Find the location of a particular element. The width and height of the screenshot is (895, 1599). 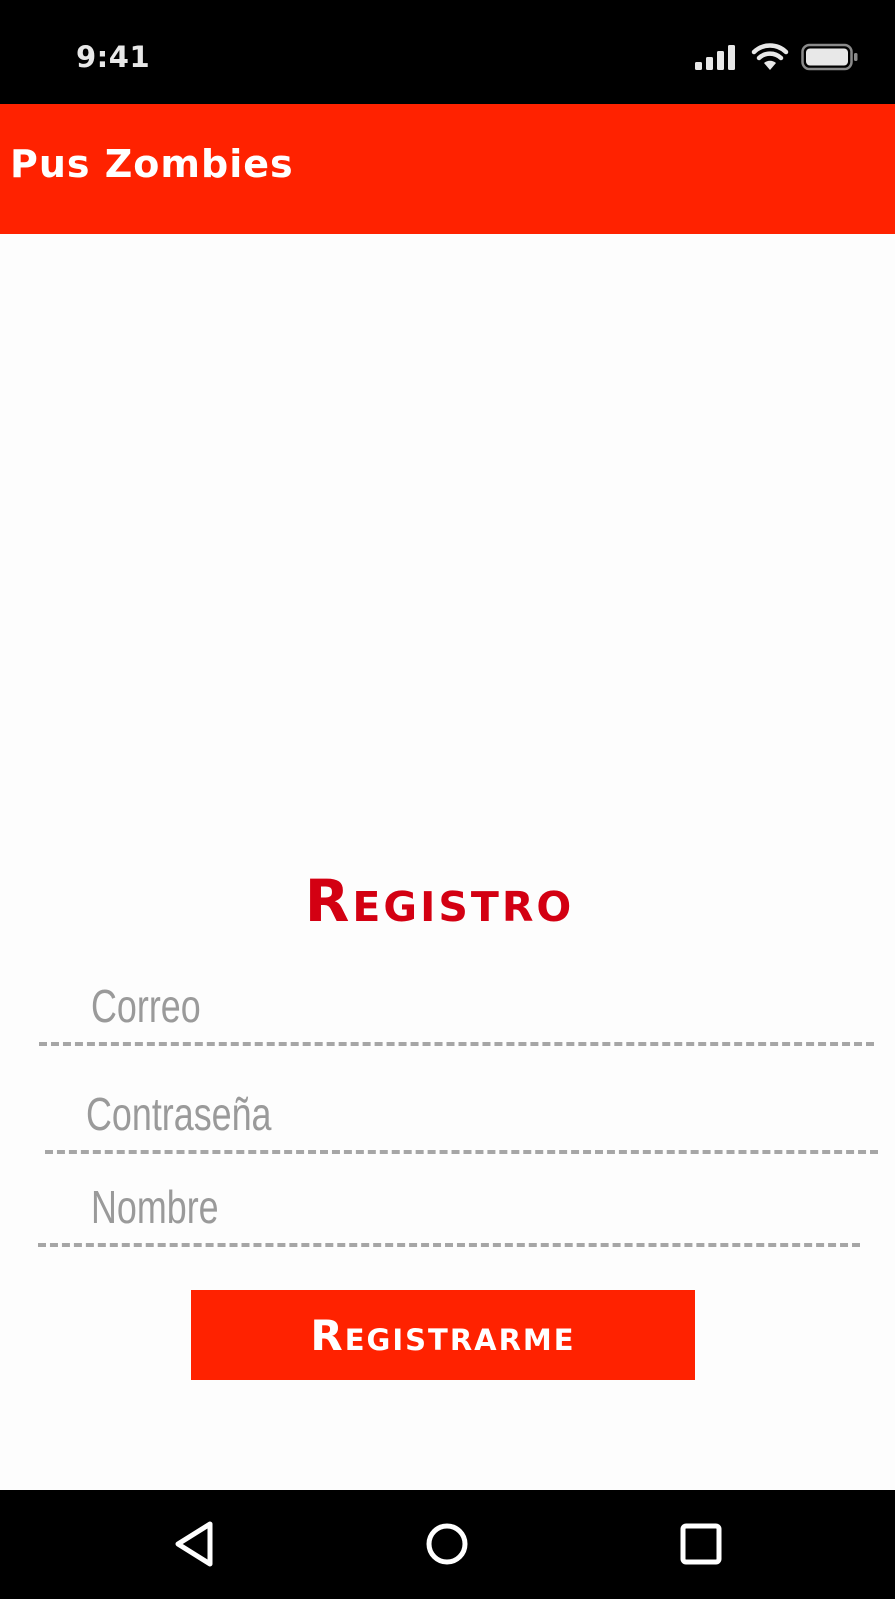

wifi-icon is located at coordinates (770, 56).